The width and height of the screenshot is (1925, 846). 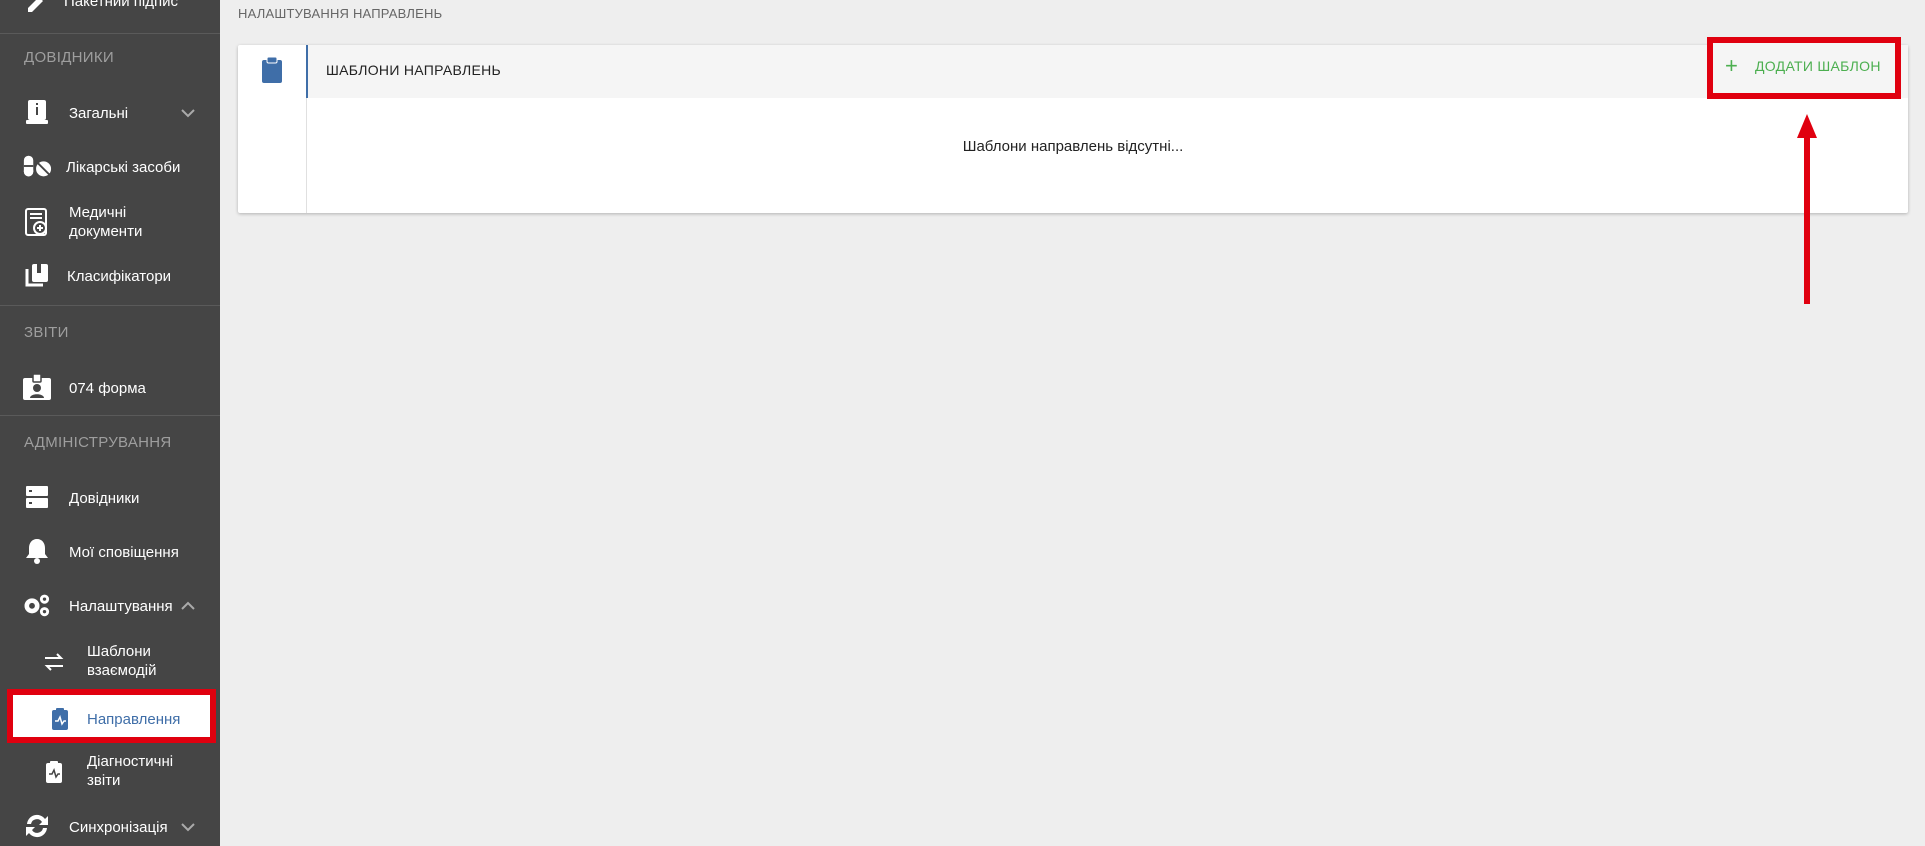 What do you see at coordinates (54, 772) in the screenshot?
I see `clipboard-report-icon` at bounding box center [54, 772].